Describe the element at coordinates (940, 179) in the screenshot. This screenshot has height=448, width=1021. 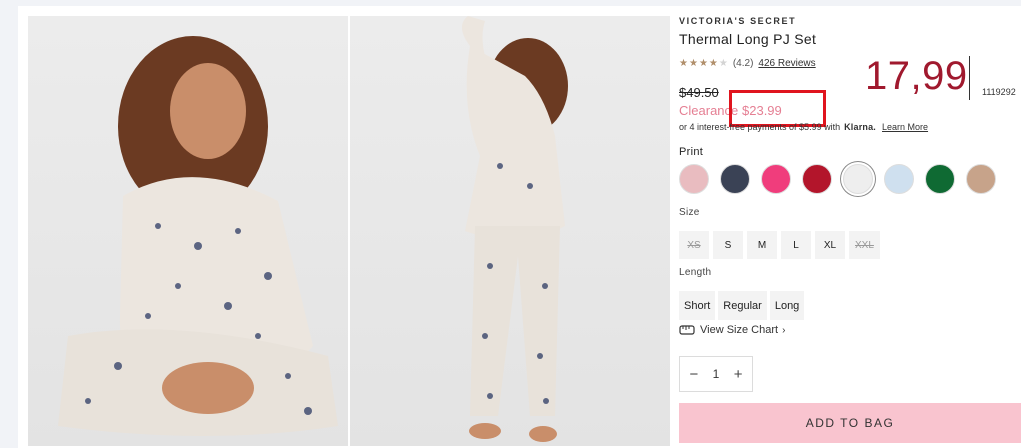
I see `swatch-green-plaid` at that location.